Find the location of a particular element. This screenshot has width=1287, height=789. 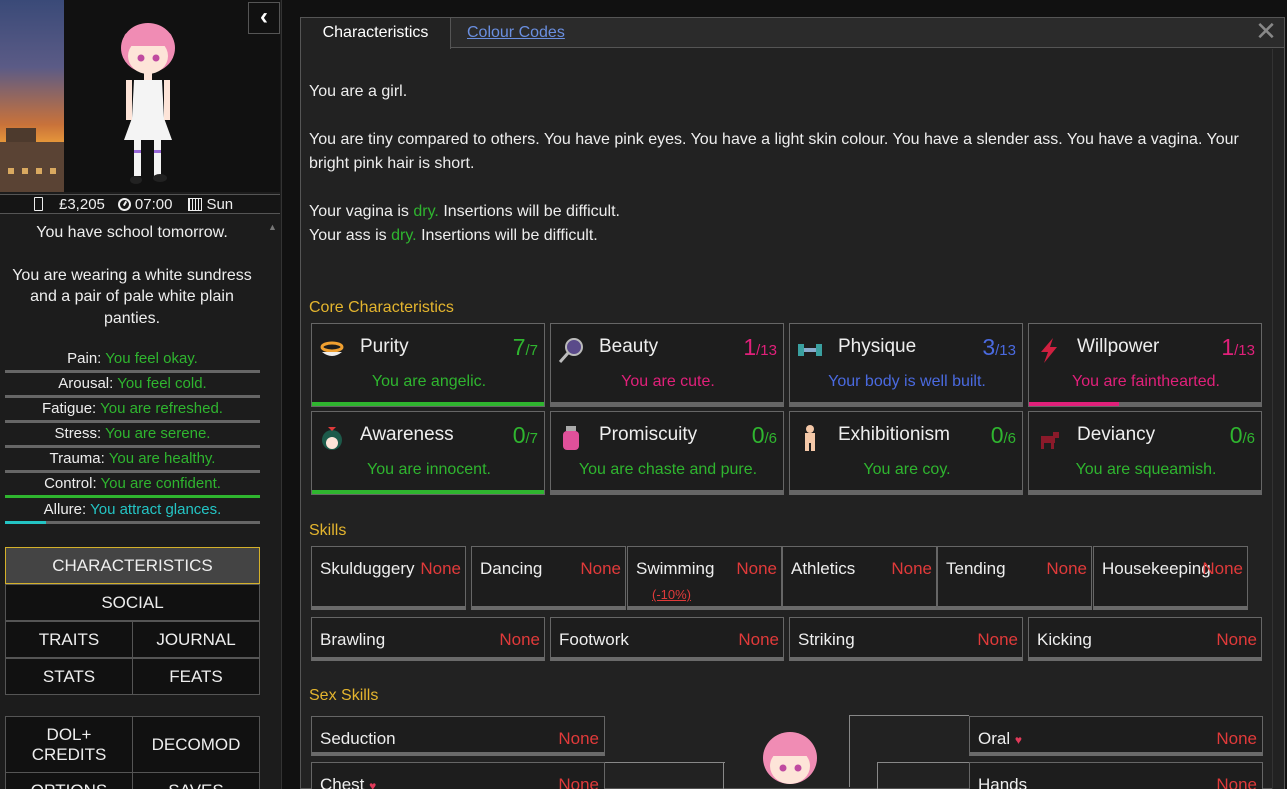

characteristic-card-exhibitionism: Exhibitionism 0/6 You are coy. is located at coordinates (906, 453).